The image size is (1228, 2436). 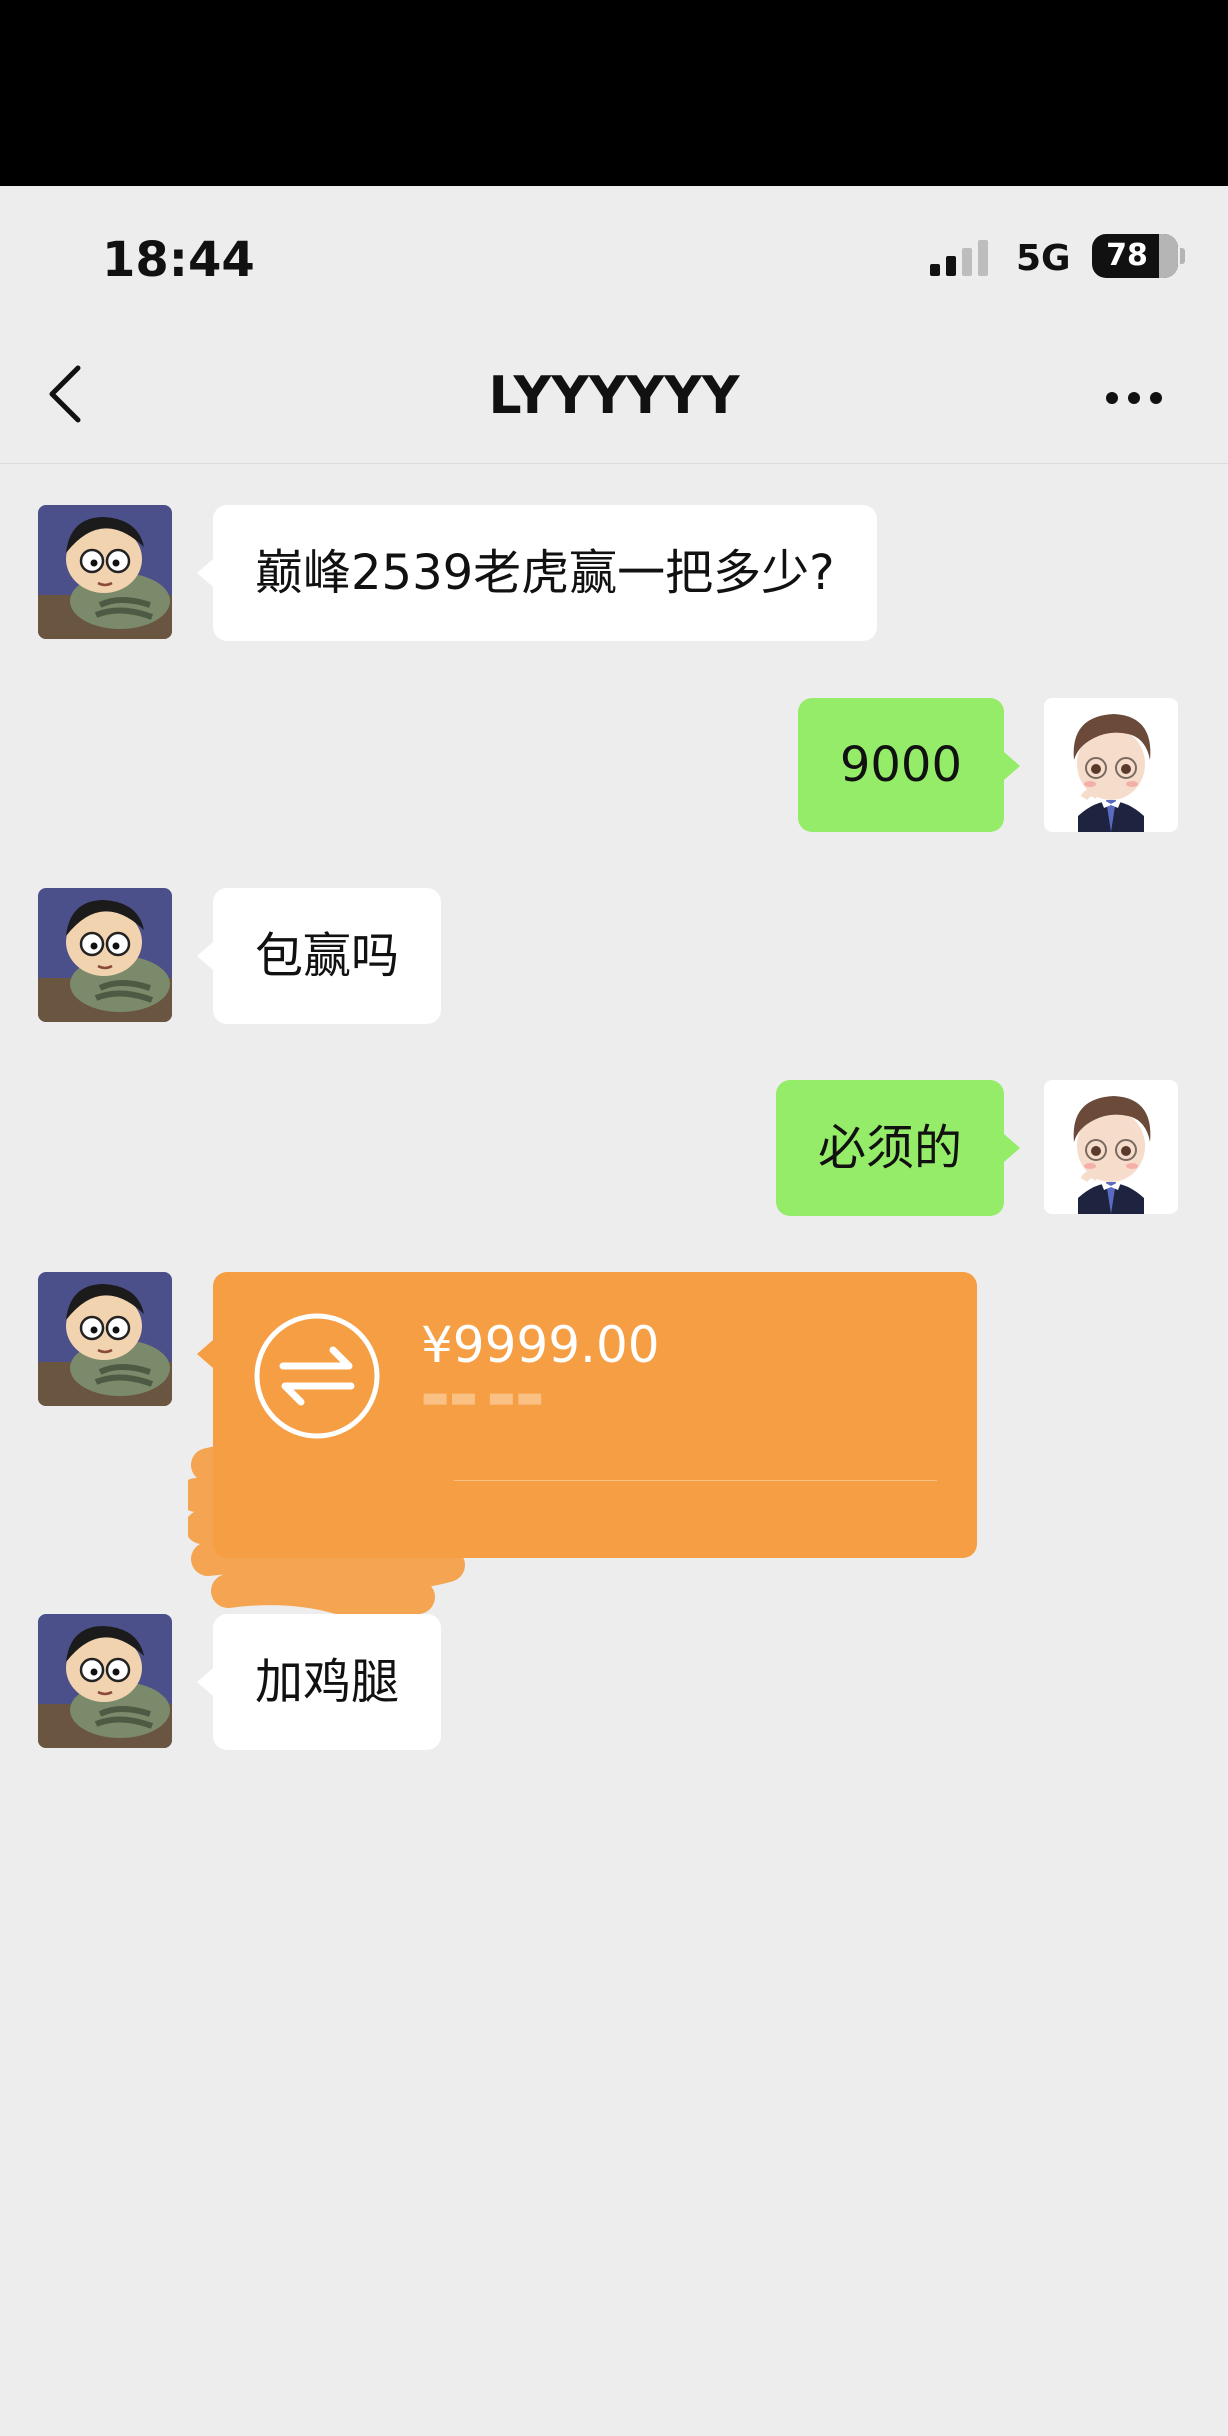 What do you see at coordinates (540, 1345) in the screenshot?
I see `transfer-amount: ¥9999.00` at bounding box center [540, 1345].